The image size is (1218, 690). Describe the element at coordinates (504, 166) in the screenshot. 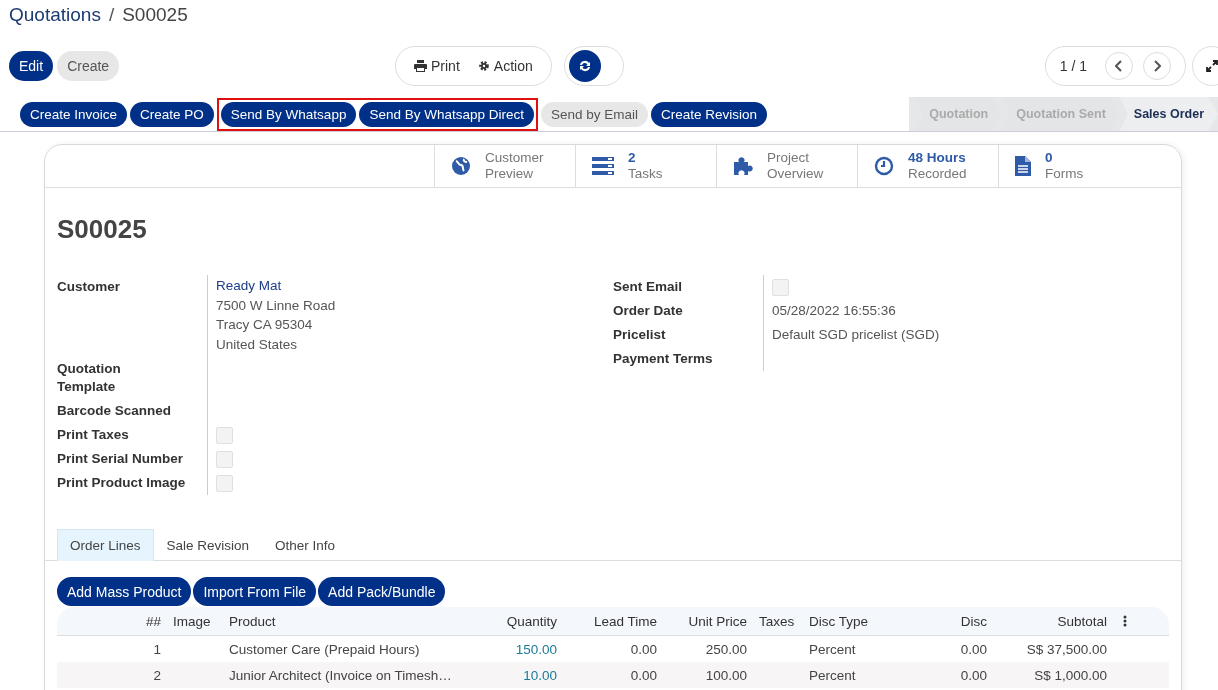

I see `smart-button: Customer Preview` at that location.